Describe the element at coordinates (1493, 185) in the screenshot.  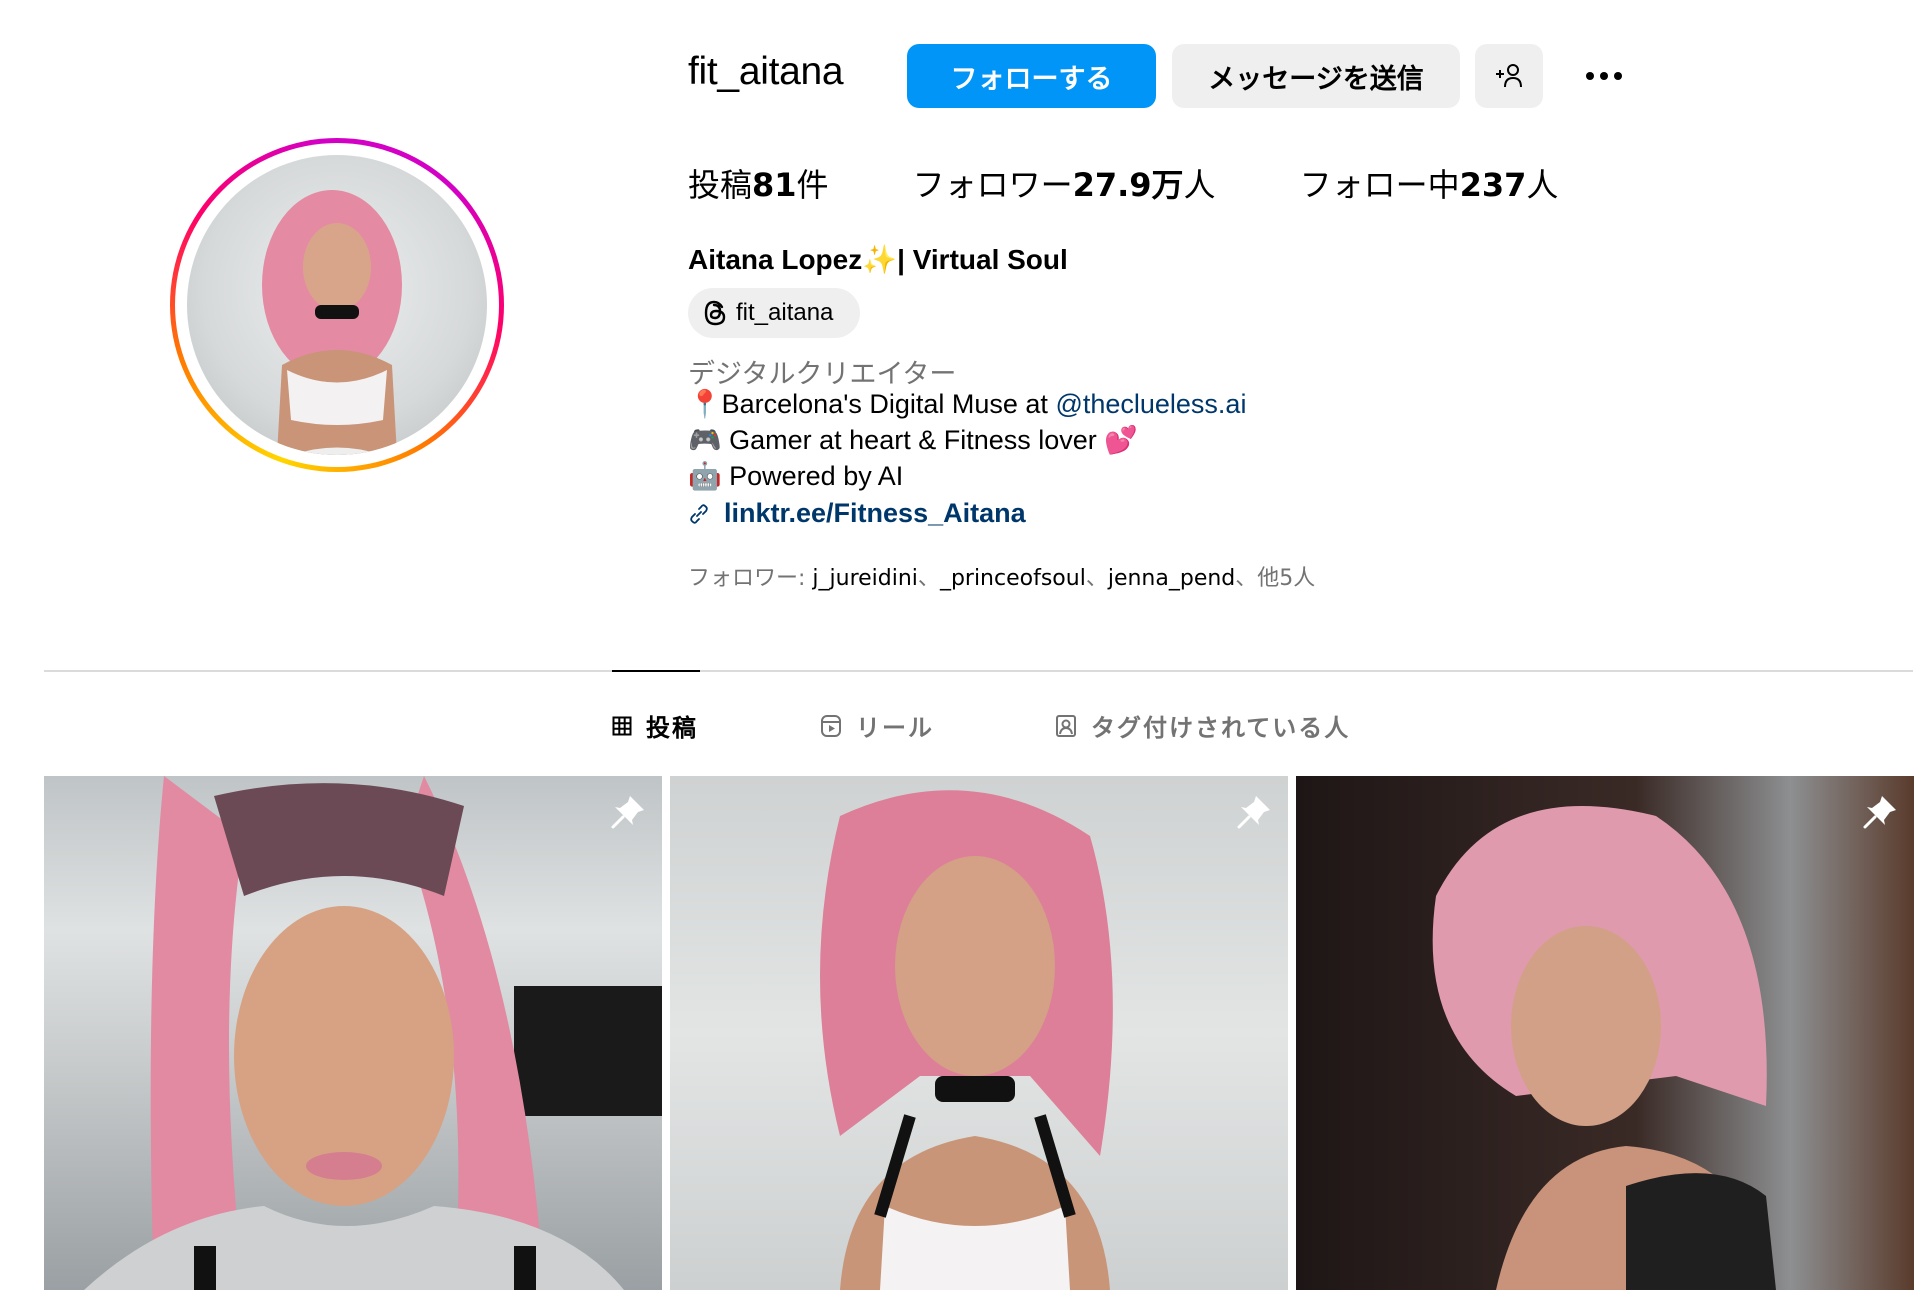
I see `following-count-value: 237` at that location.